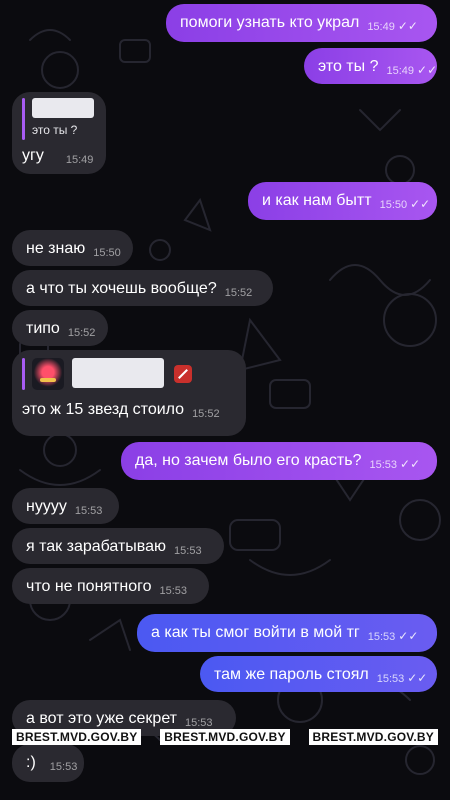 This screenshot has width=450, height=800. Describe the element at coordinates (121, 288) in the screenshot. I see `message-text: а что ты хочешь вообще?` at that location.